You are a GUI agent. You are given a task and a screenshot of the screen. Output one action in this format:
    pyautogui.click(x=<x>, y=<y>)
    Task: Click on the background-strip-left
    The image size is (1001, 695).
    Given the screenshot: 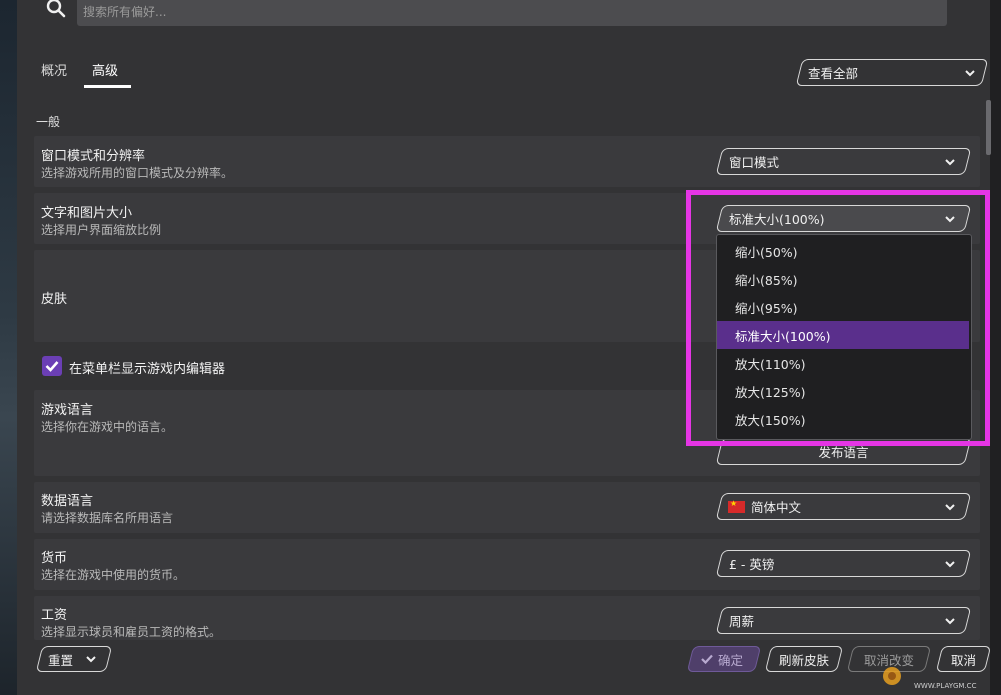 What is the action you would take?
    pyautogui.click(x=8, y=347)
    